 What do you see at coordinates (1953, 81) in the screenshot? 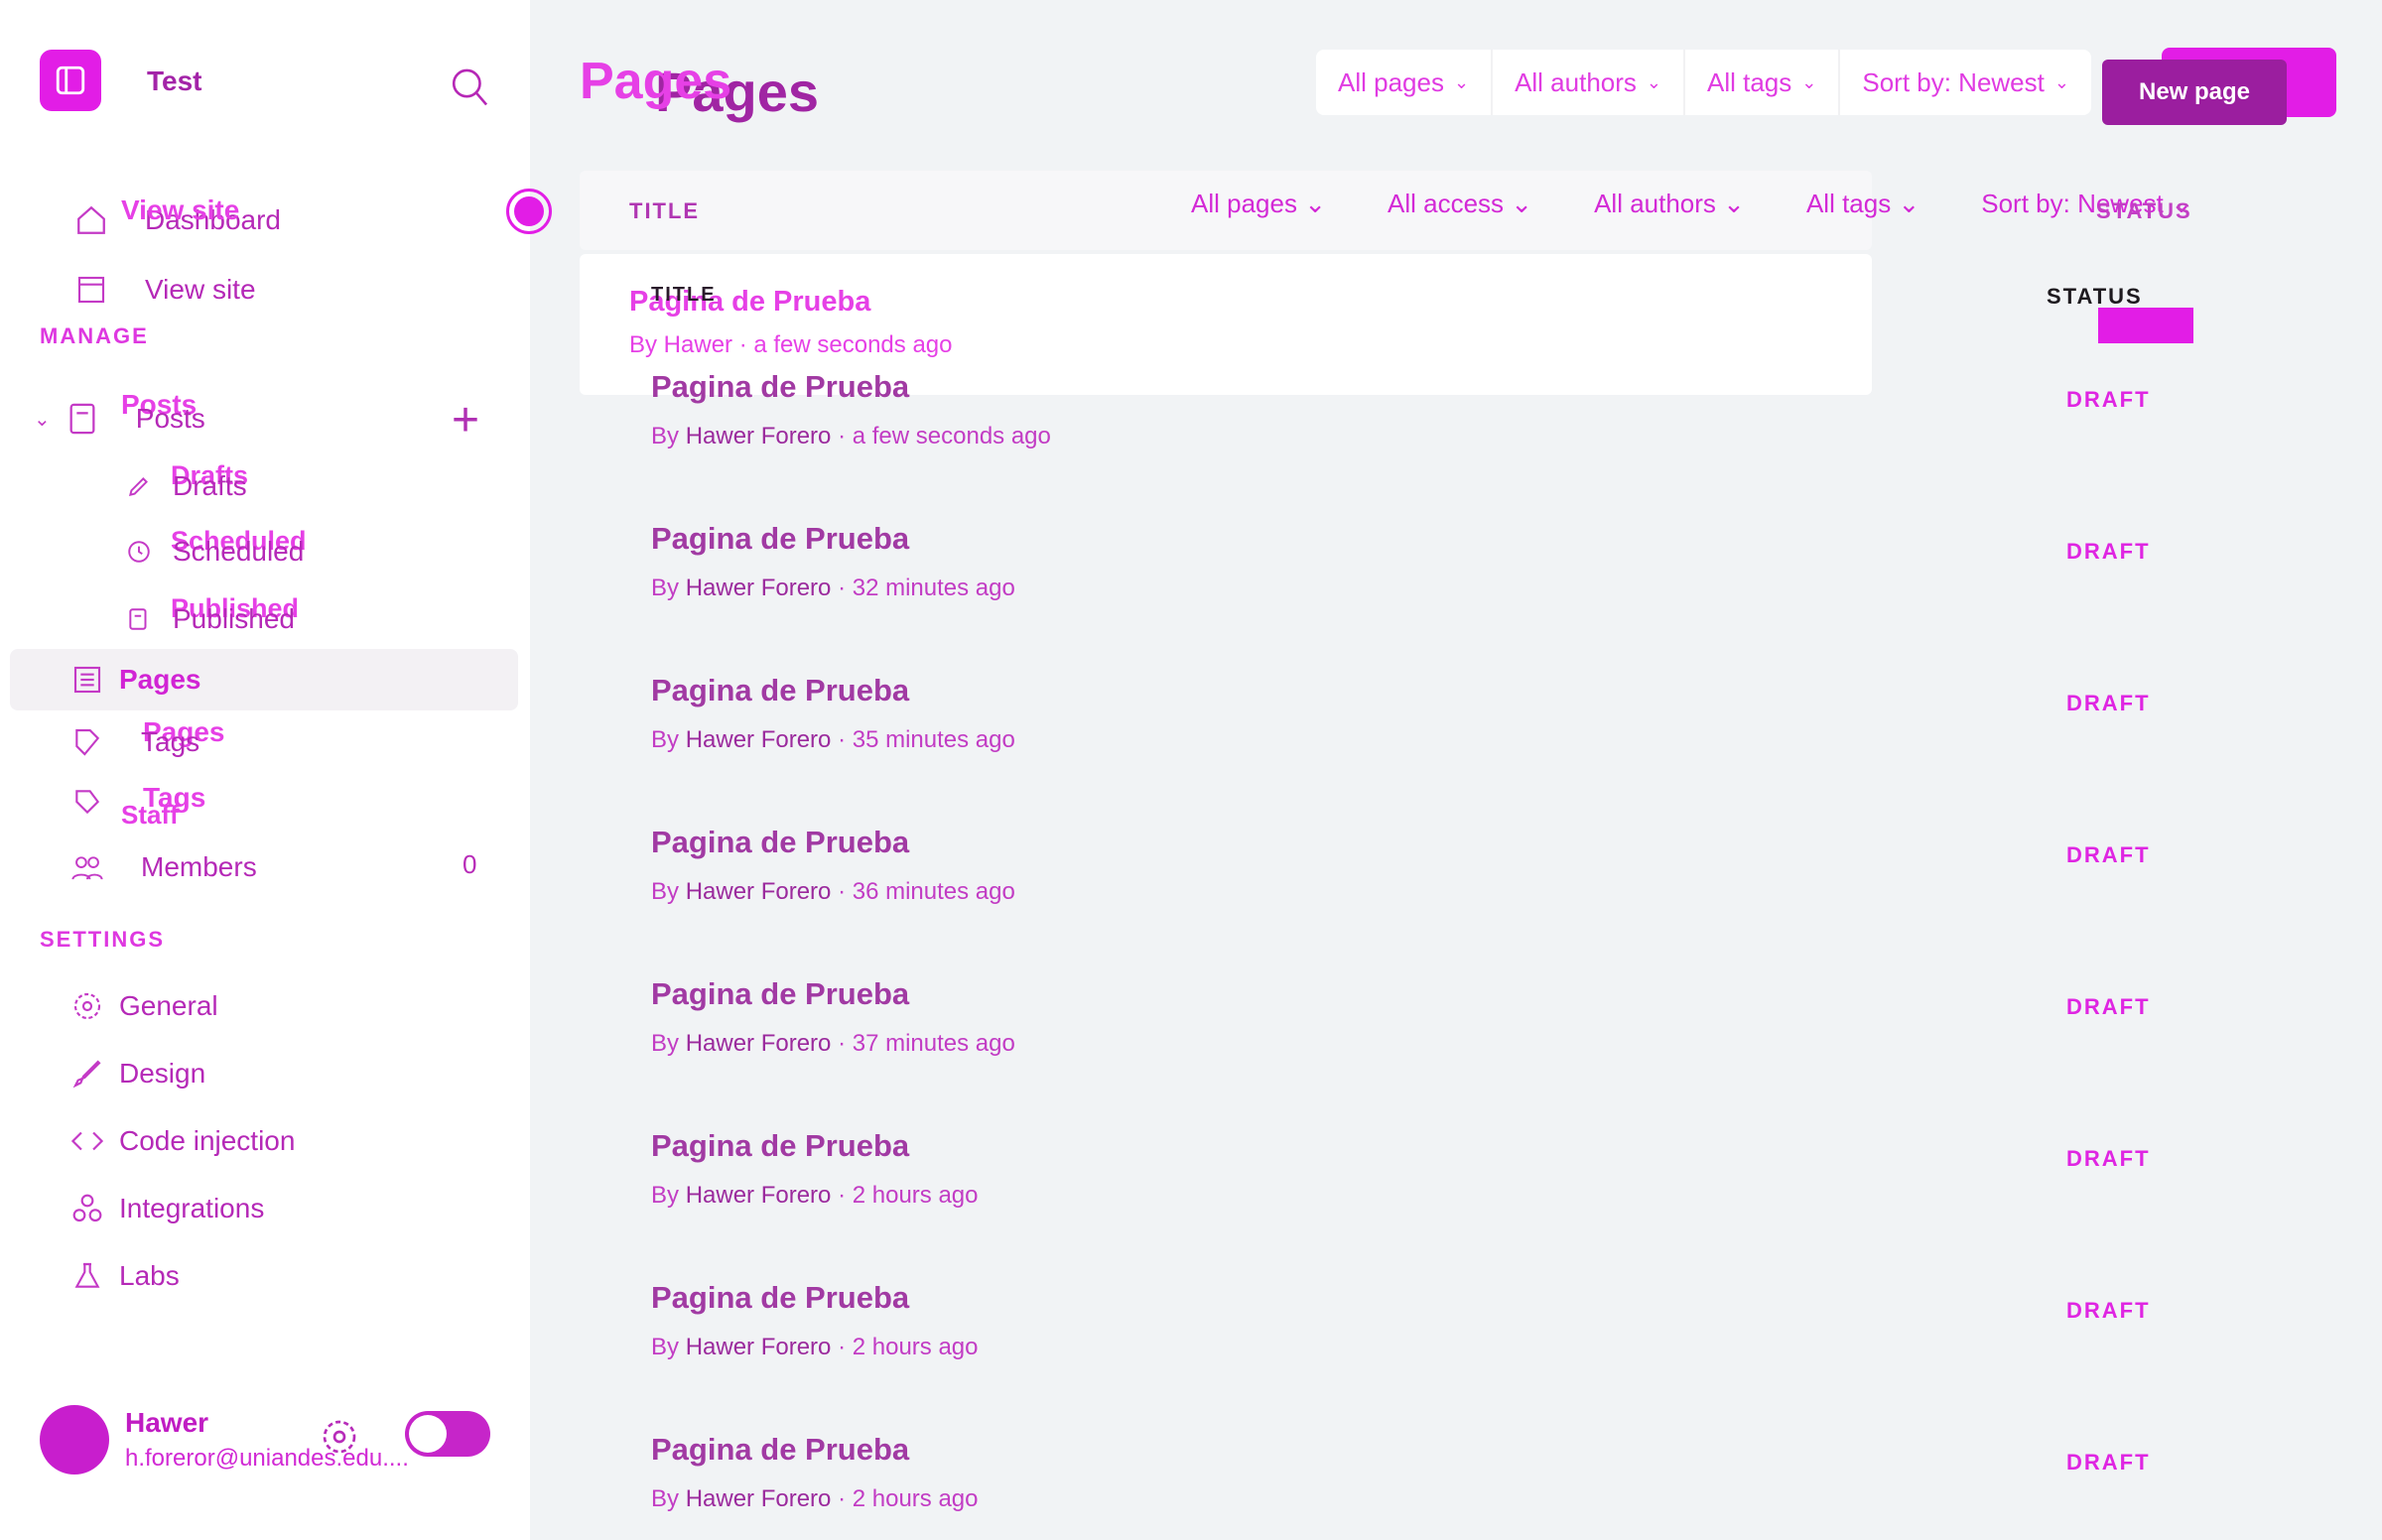
I see `filter-sort-label: Sort by: Newest` at bounding box center [1953, 81].